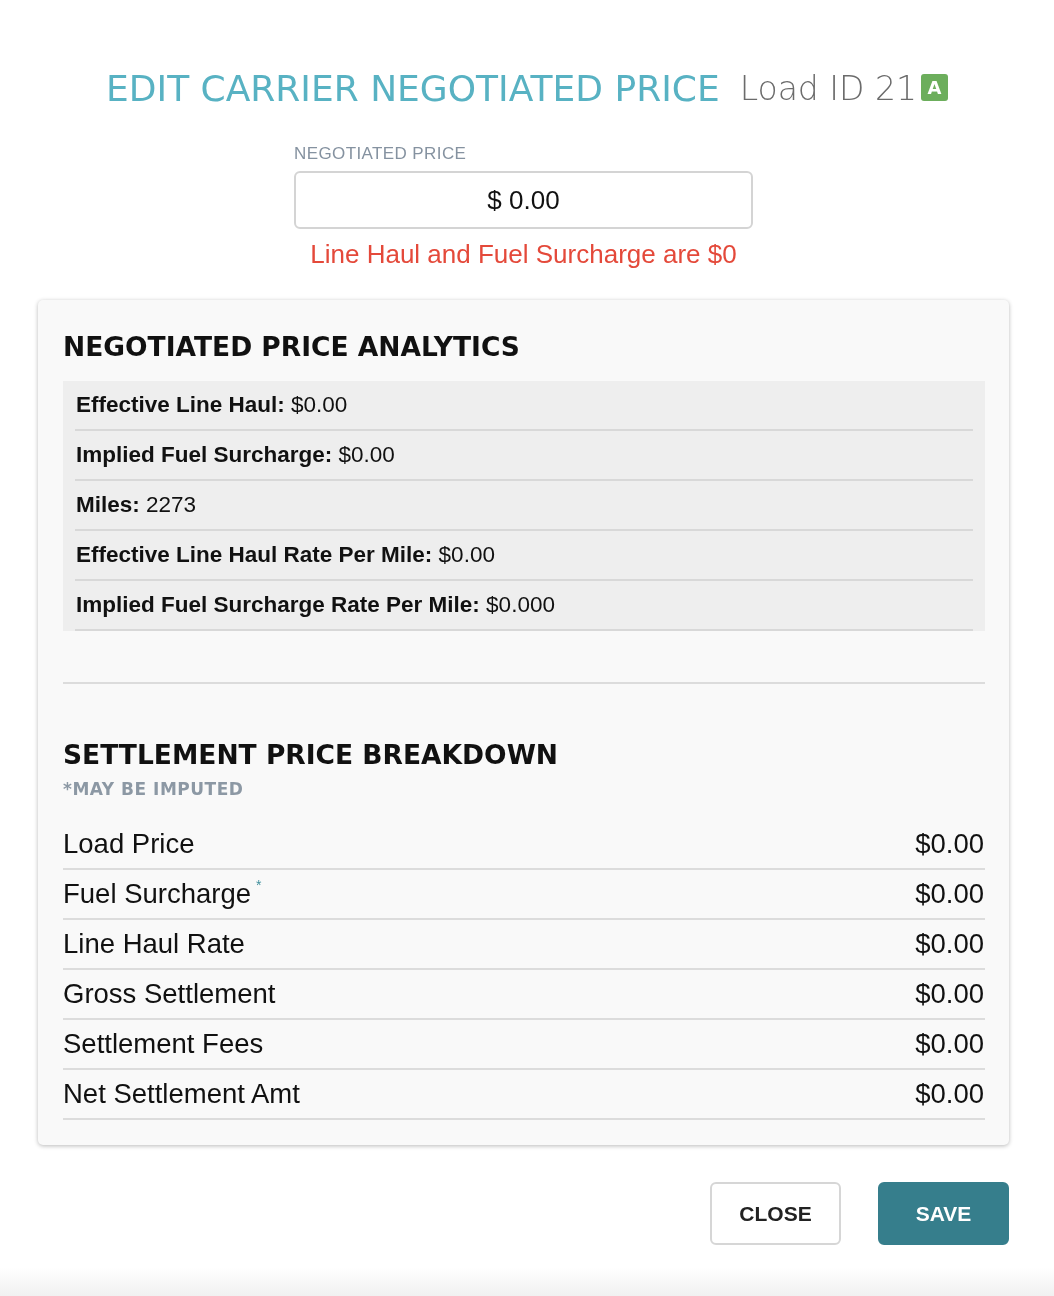  Describe the element at coordinates (311, 755) in the screenshot. I see `section-heading: SETTLEMENT PRICE BREAKDOWN` at that location.